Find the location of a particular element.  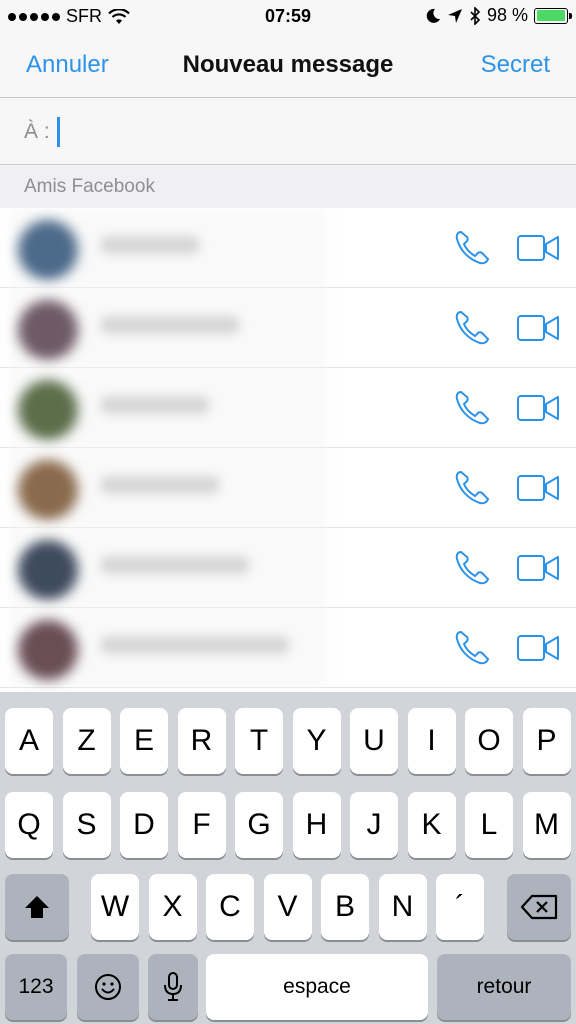

key-d: D is located at coordinates (144, 825).